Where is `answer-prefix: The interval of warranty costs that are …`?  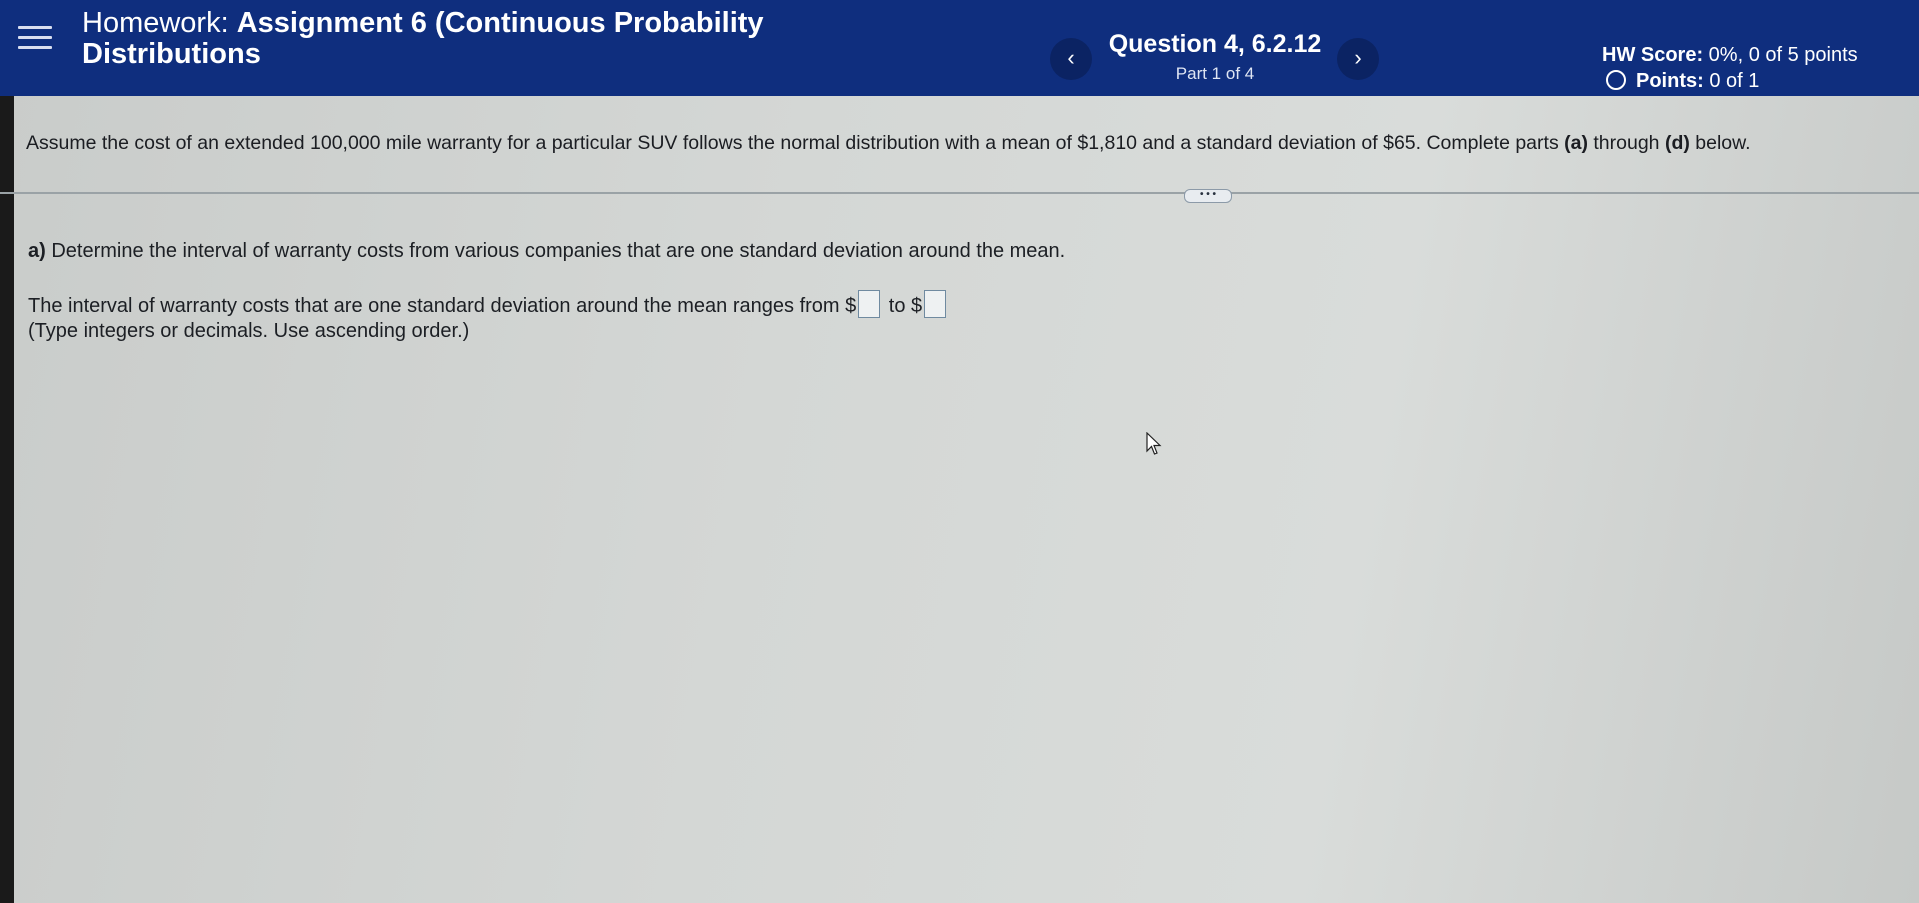 answer-prefix: The interval of warranty costs that are … is located at coordinates (442, 306).